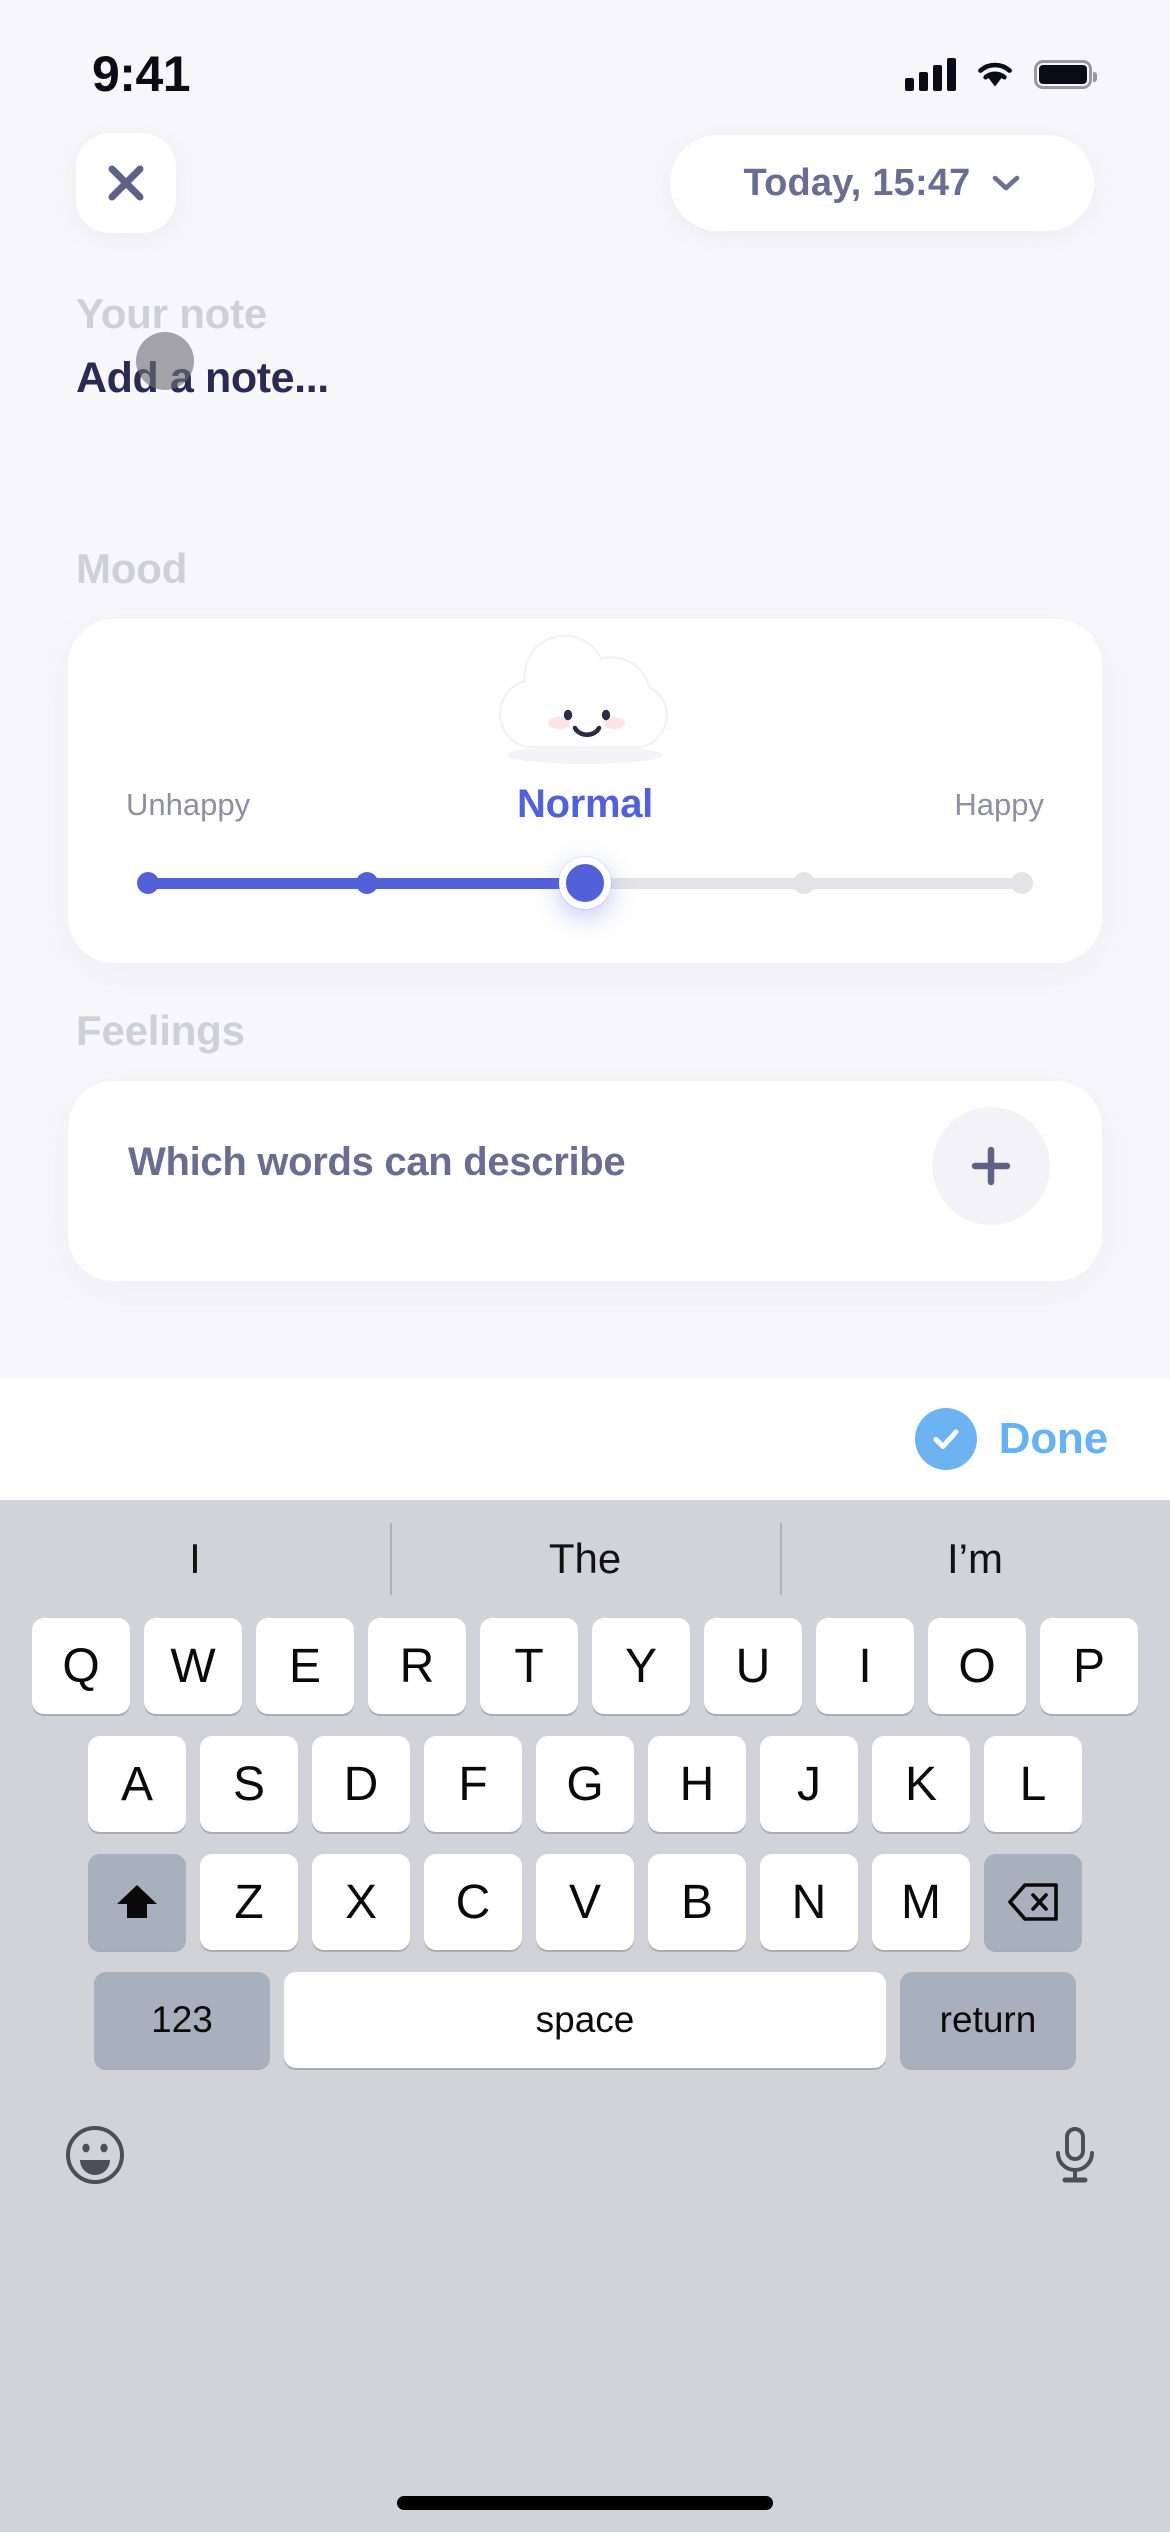 Image resolution: width=1170 pixels, height=2532 pixels. I want to click on keyboard-row-4: 123 space return, so click(585, 2020).